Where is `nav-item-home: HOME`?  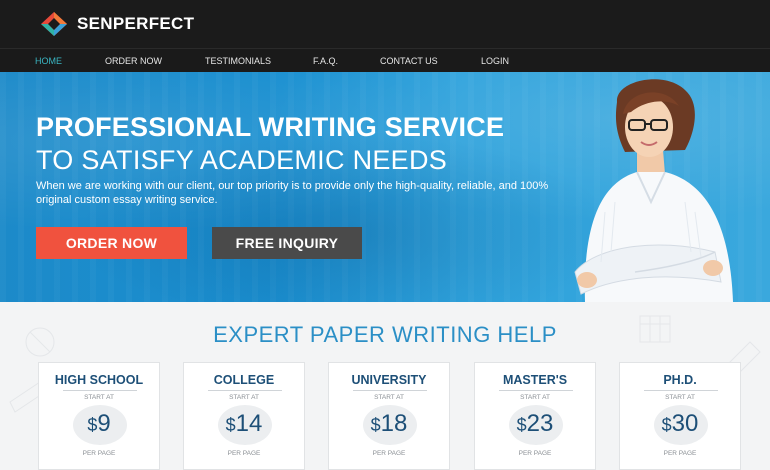
nav-item-home: HOME is located at coordinates (48, 61).